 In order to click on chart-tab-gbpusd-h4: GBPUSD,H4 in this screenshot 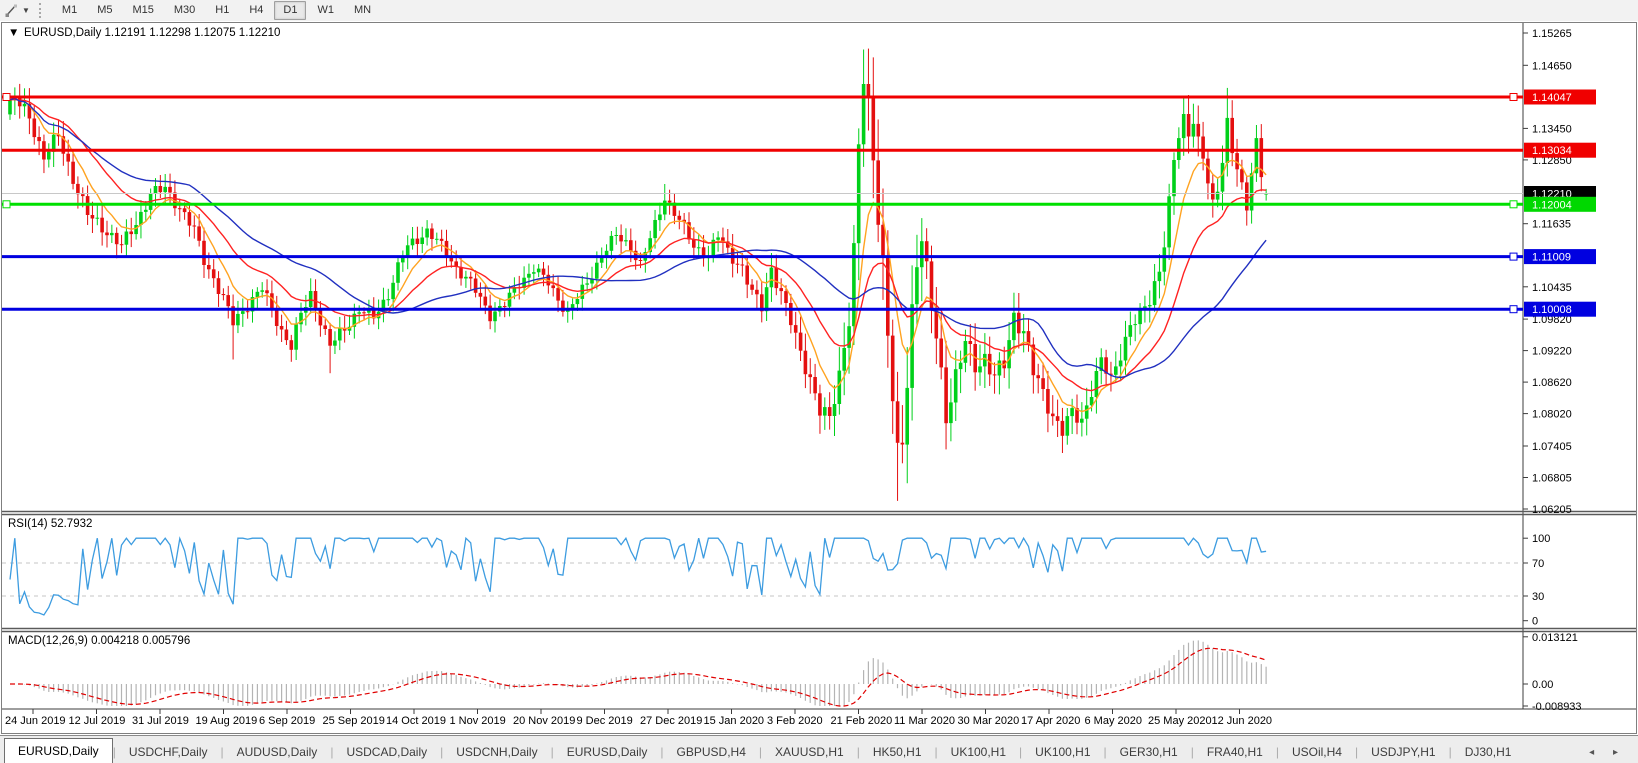, I will do `click(711, 752)`.